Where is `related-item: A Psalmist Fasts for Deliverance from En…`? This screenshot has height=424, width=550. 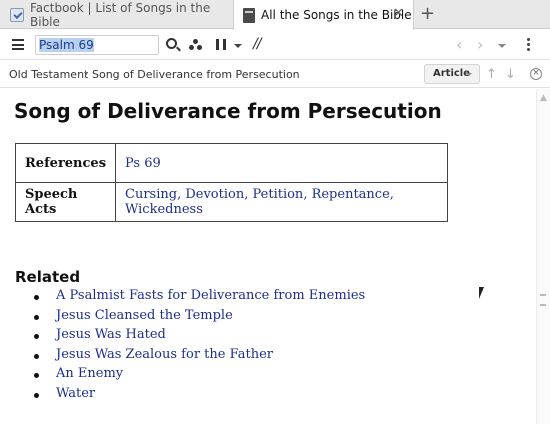 related-item: A Psalmist Fasts for Deliverance from En… is located at coordinates (199, 298).